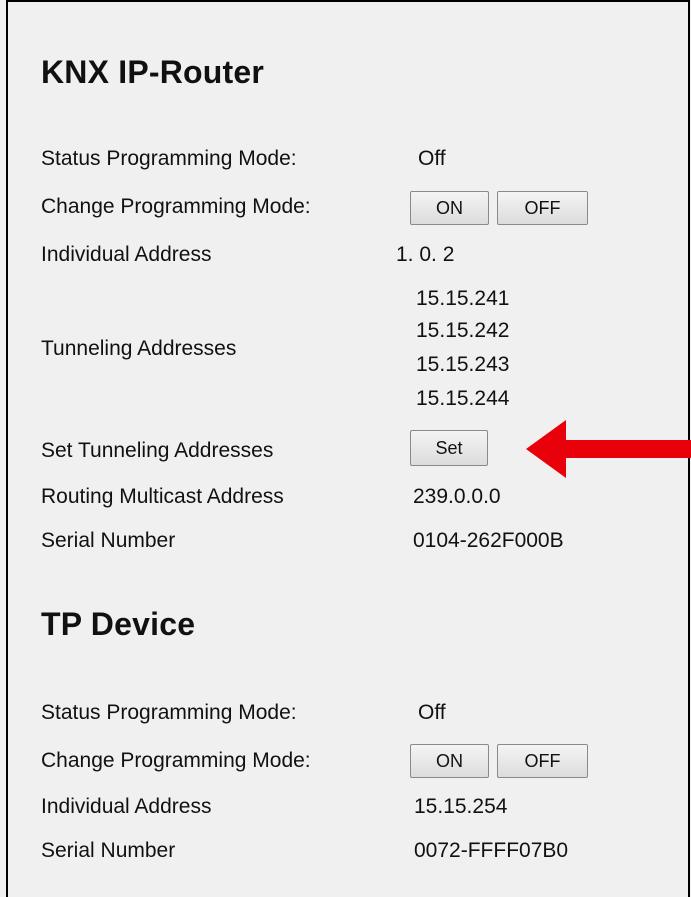  I want to click on router-tunneling-value-3: 15.15.243, so click(463, 364).